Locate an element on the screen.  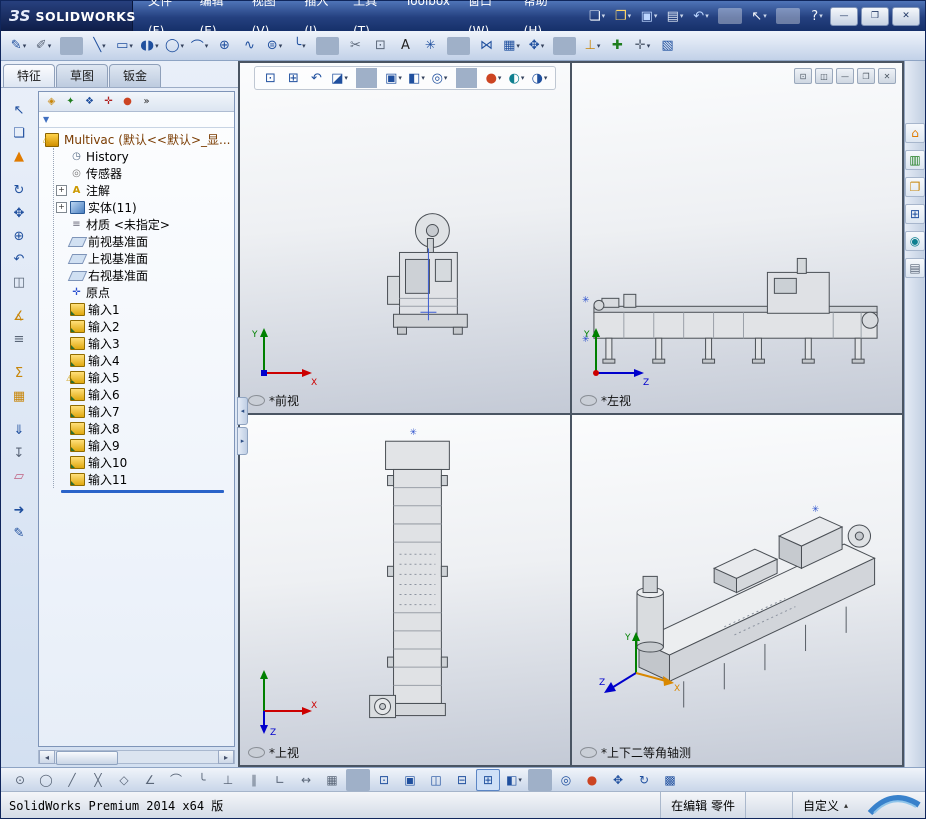
center-snap-icon: ◯ is located at coordinates (46, 780).